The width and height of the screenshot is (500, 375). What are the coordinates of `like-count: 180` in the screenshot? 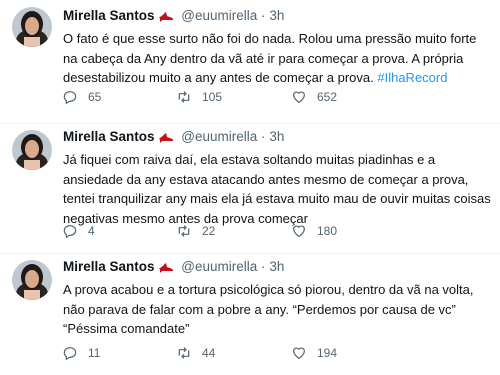 It's located at (327, 231).